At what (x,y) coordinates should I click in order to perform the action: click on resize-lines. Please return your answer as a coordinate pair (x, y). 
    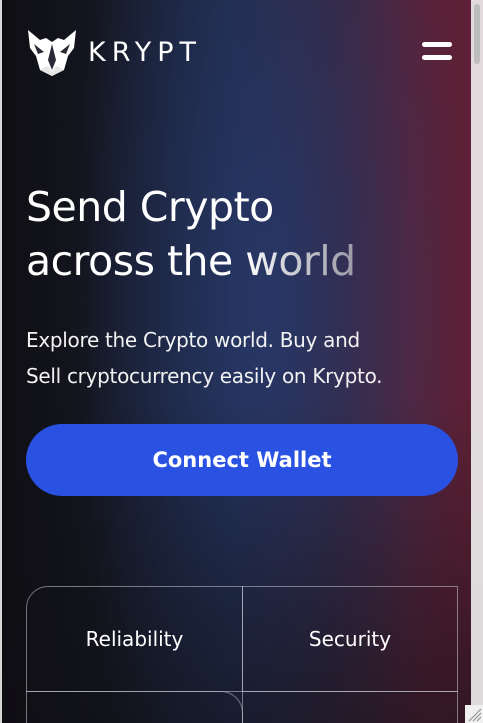
    Looking at the image, I should click on (475, 715).